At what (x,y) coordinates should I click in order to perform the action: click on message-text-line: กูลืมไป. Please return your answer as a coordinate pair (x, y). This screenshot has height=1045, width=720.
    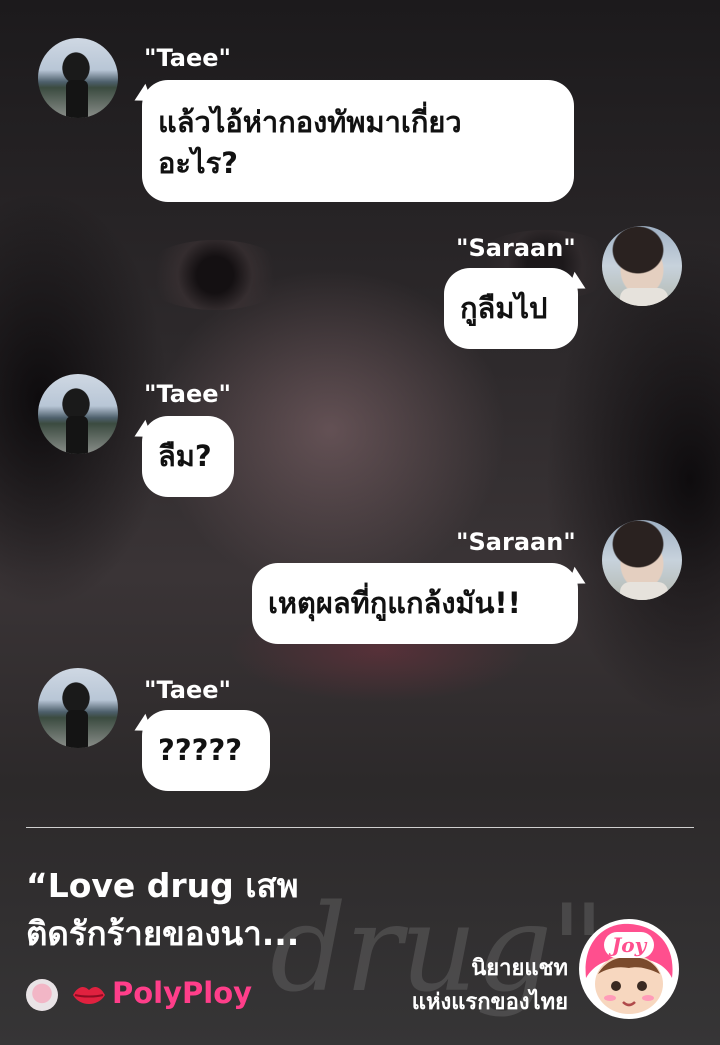
    Looking at the image, I should click on (504, 308).